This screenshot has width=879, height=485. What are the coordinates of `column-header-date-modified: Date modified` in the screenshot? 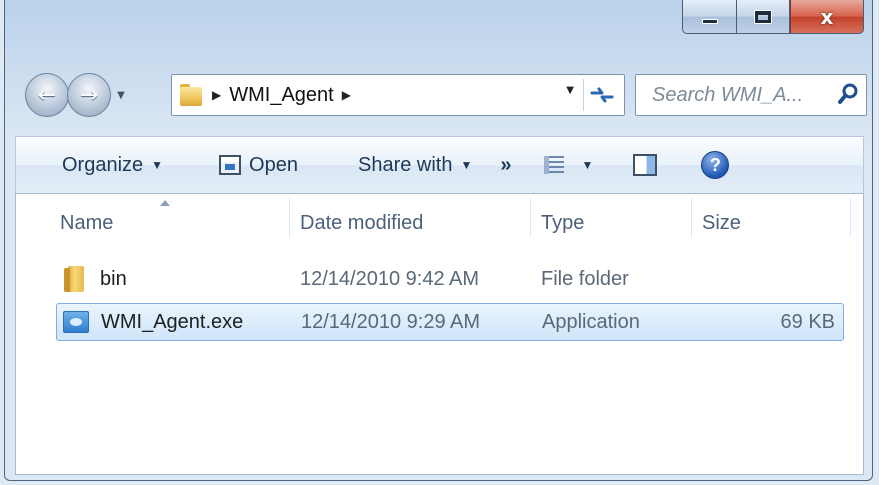 It's located at (415, 223).